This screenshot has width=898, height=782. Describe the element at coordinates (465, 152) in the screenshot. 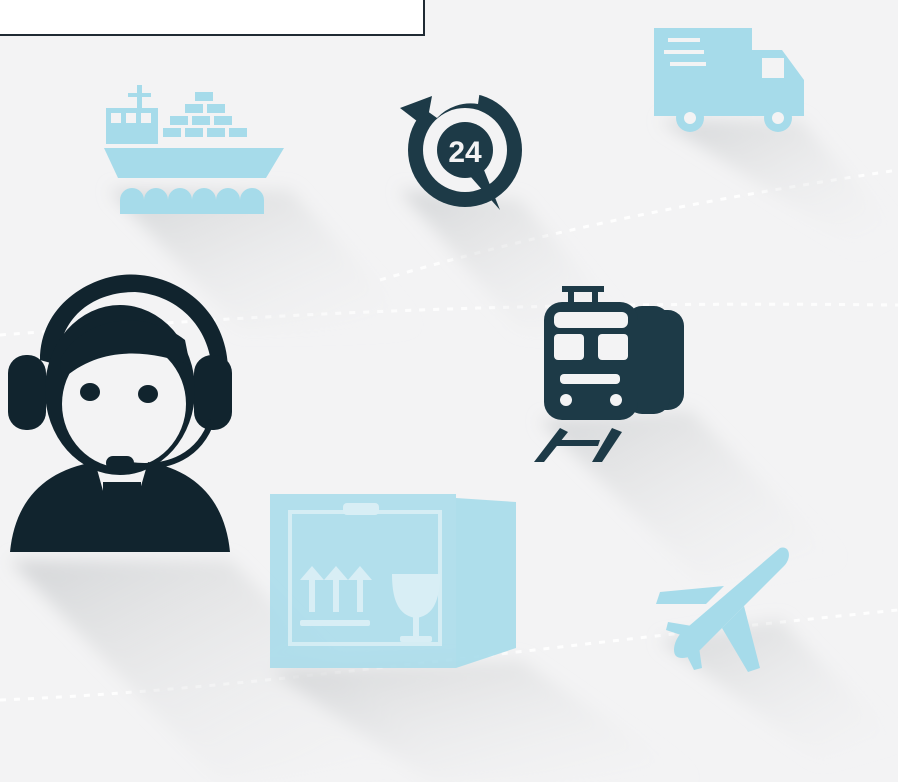

I see `clock-badge-number: 24` at that location.